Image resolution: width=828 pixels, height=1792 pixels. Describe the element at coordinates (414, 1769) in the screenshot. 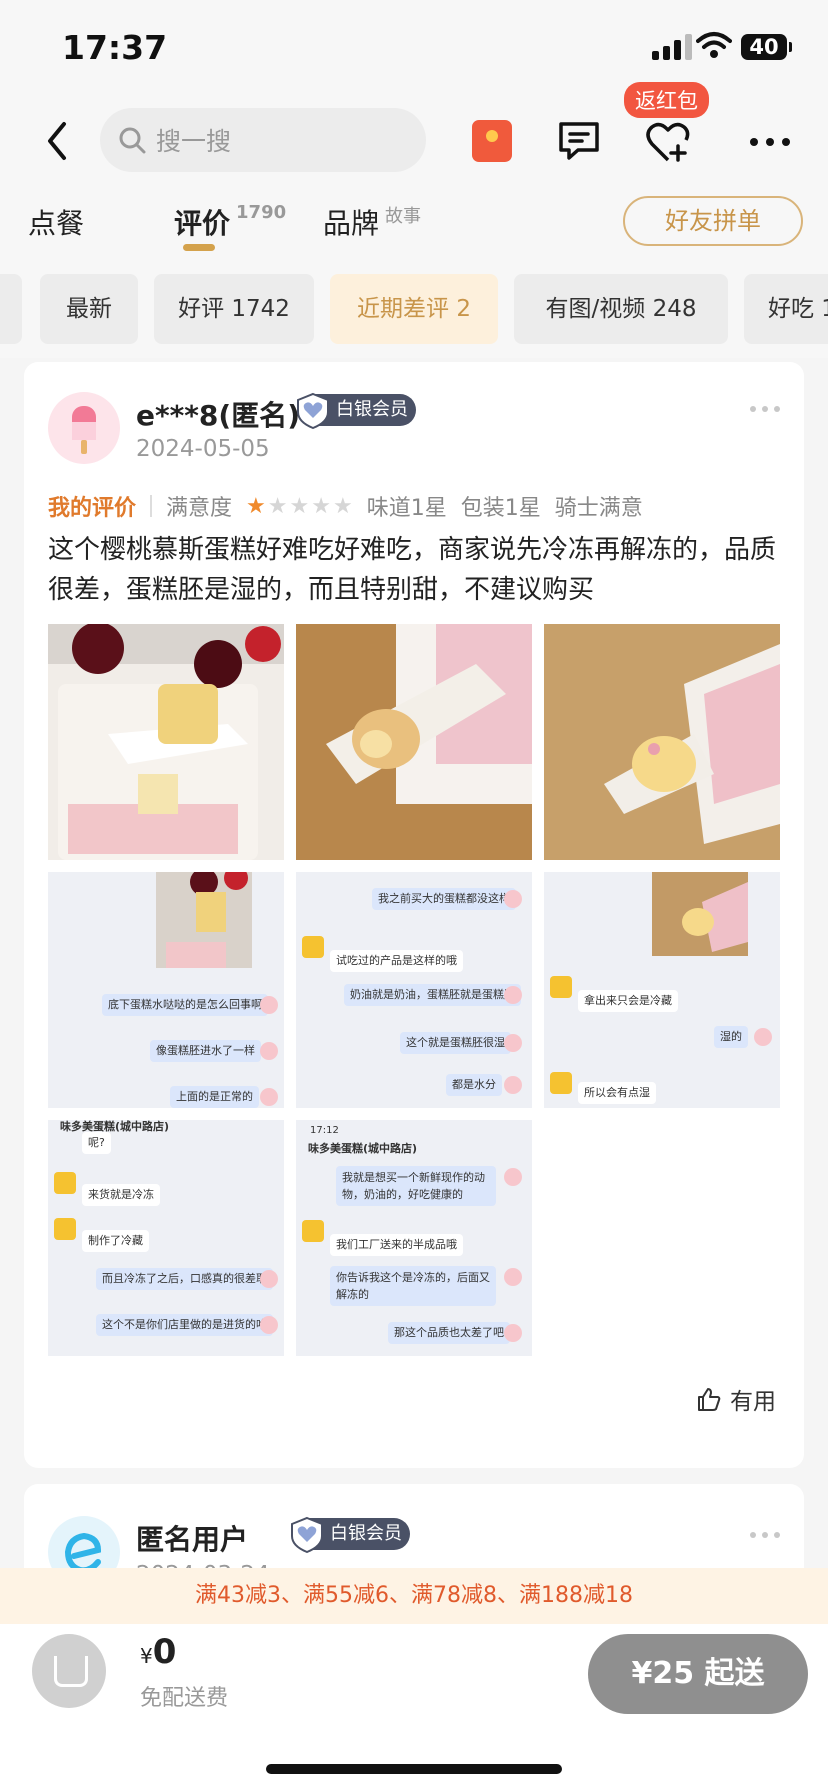

I see `home-indicator` at that location.